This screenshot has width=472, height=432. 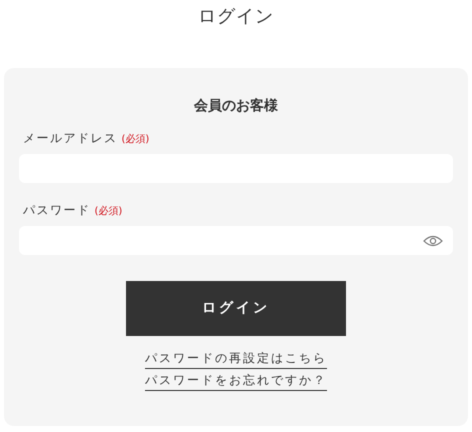 I want to click on field-label: パスワード, so click(x=56, y=210).